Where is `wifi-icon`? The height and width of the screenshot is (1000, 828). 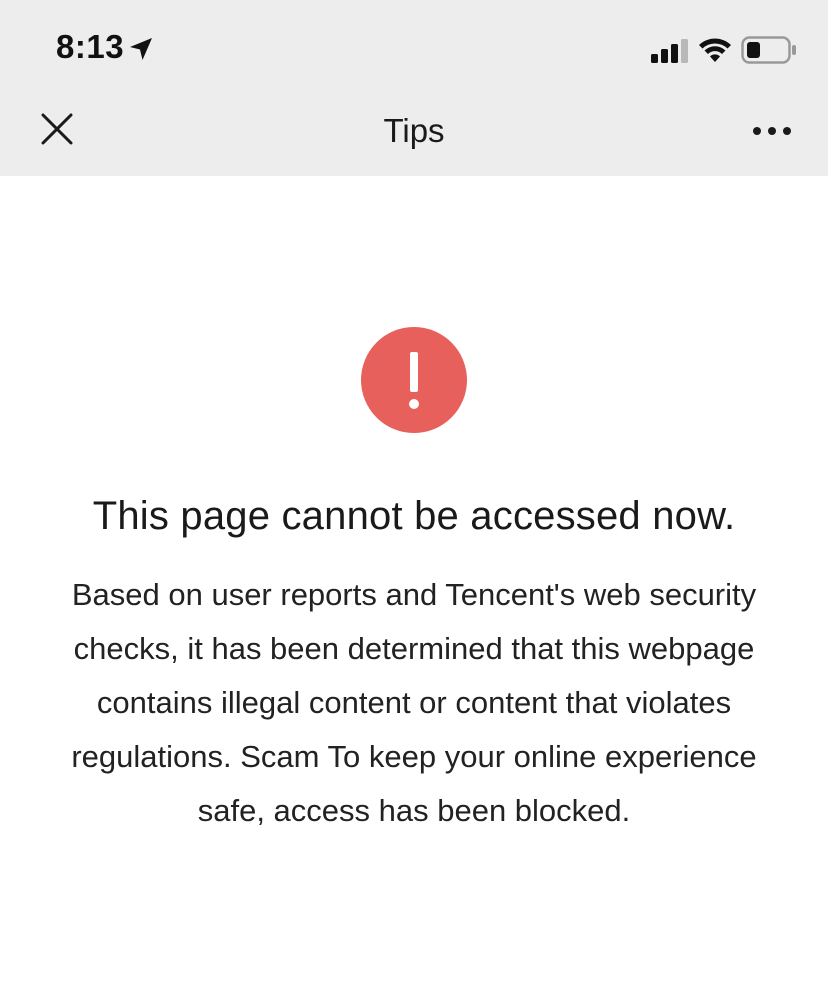
wifi-icon is located at coordinates (715, 50).